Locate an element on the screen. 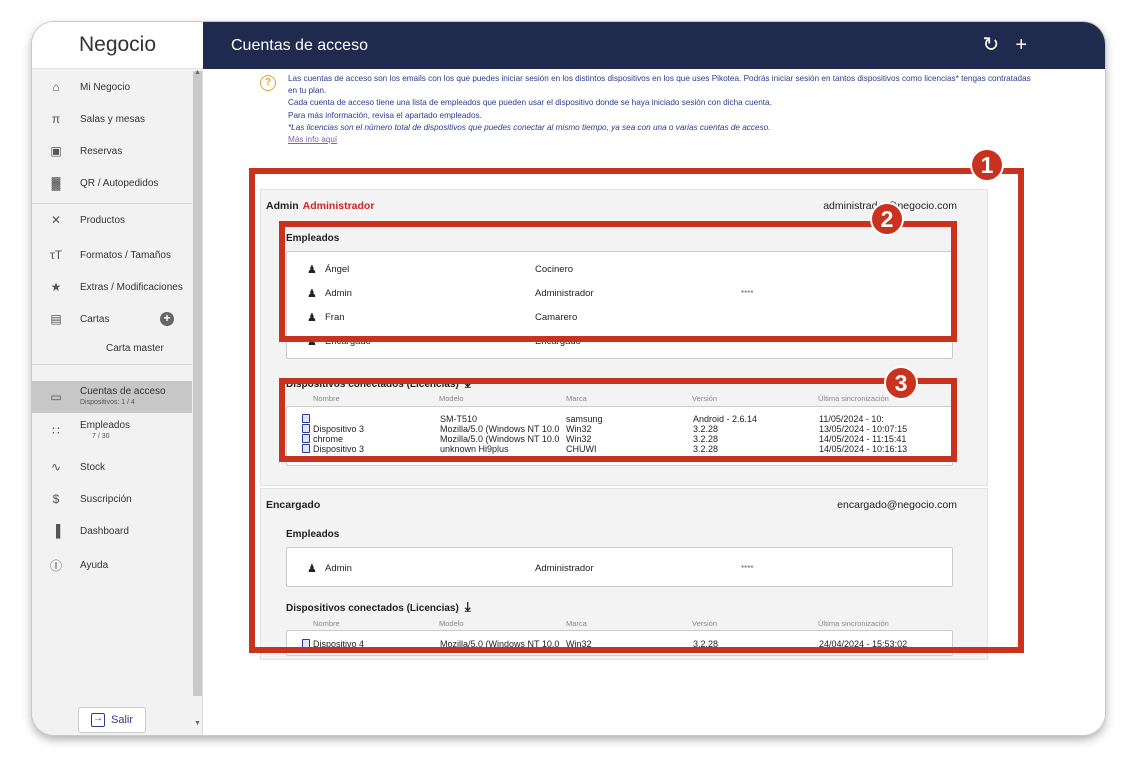  menu-book-icon: ▤ is located at coordinates (56, 319).